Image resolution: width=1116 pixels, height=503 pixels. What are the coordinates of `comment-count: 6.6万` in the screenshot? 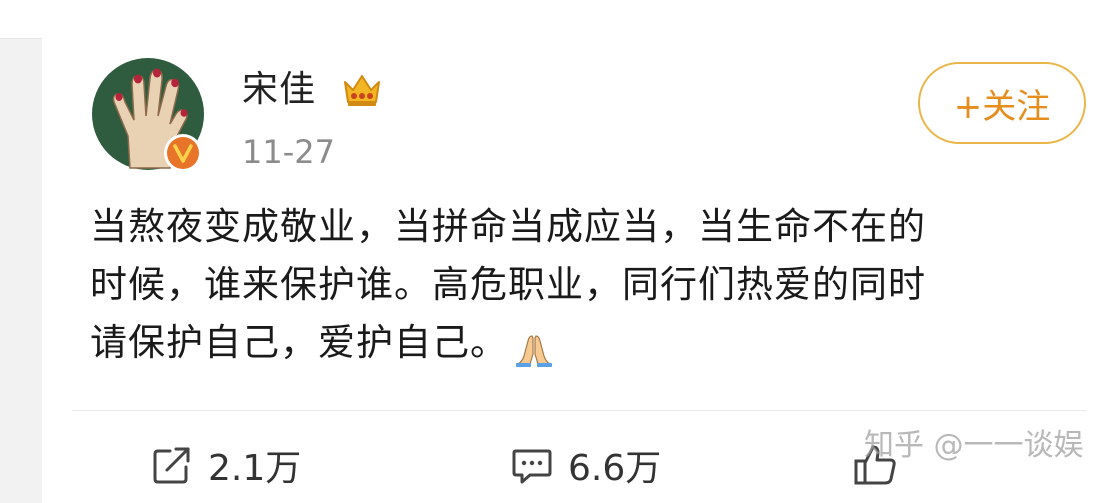 It's located at (615, 468).